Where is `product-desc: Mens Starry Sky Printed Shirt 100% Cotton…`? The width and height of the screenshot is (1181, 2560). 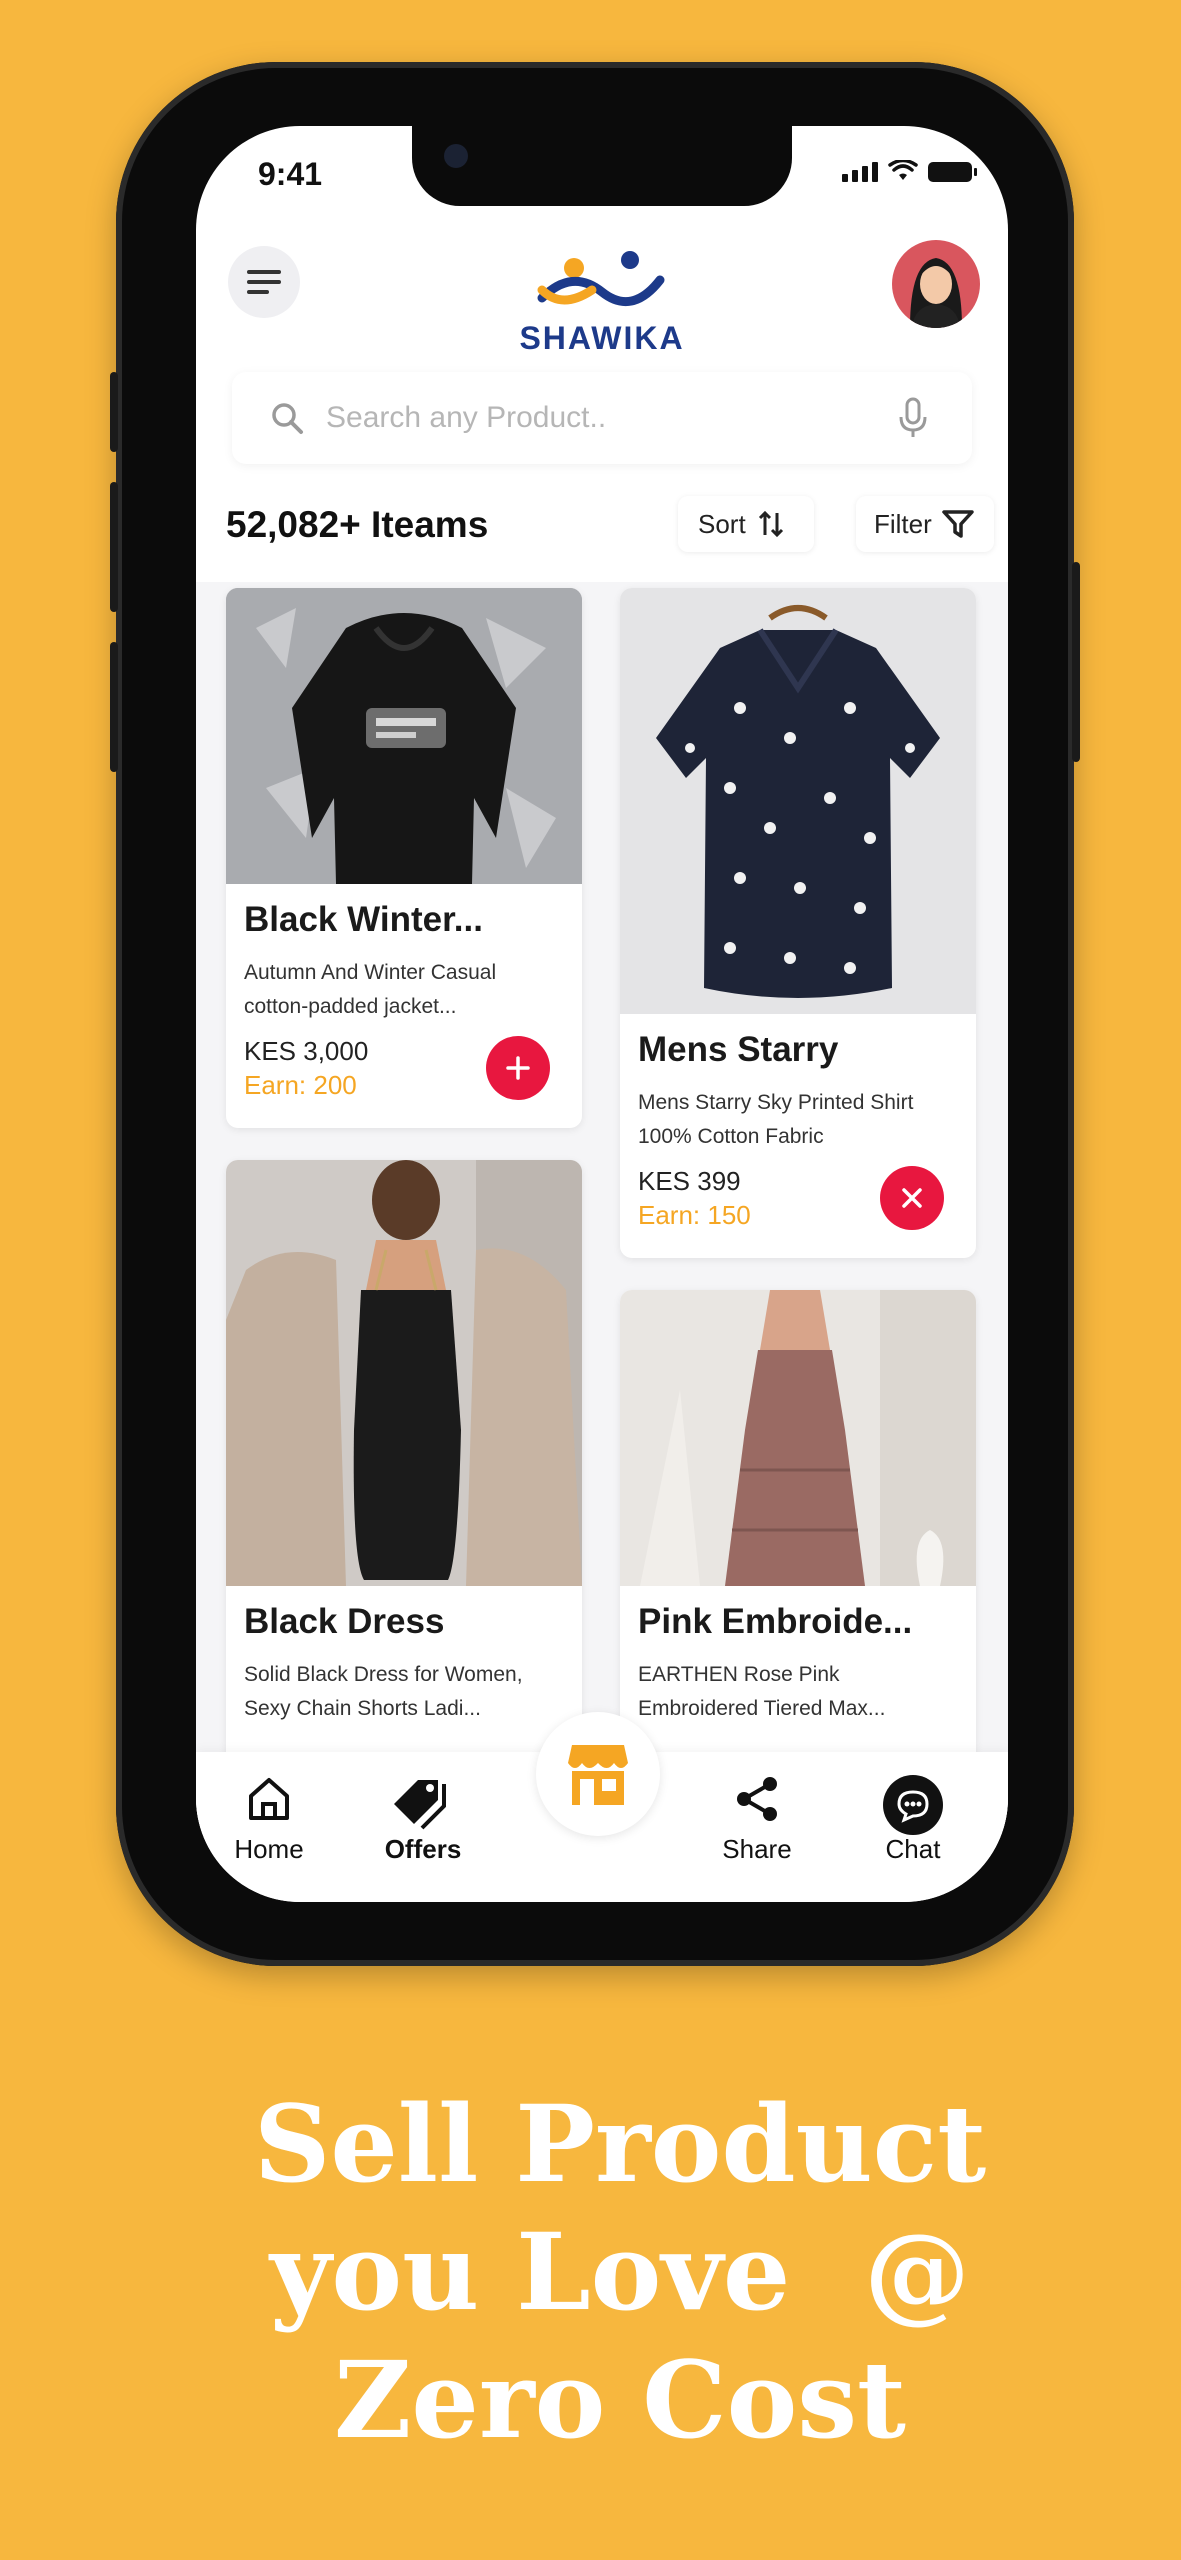 product-desc: Mens Starry Sky Printed Shirt 100% Cotton… is located at coordinates (776, 1119).